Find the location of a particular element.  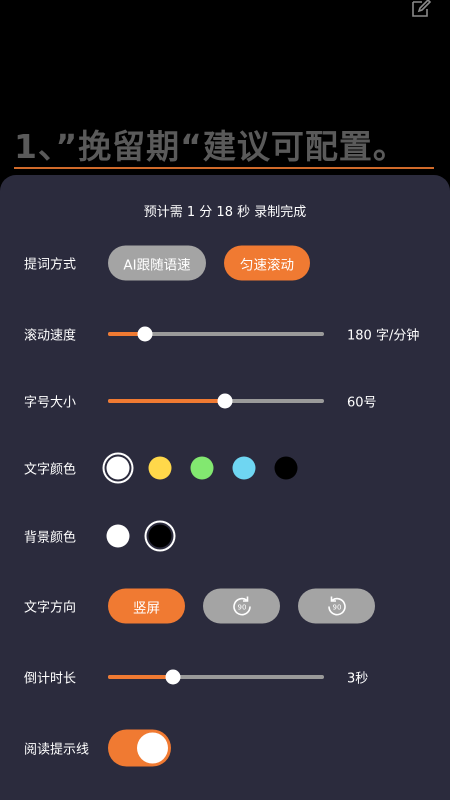

rotate-right-90-icon: 90 is located at coordinates (241, 605).